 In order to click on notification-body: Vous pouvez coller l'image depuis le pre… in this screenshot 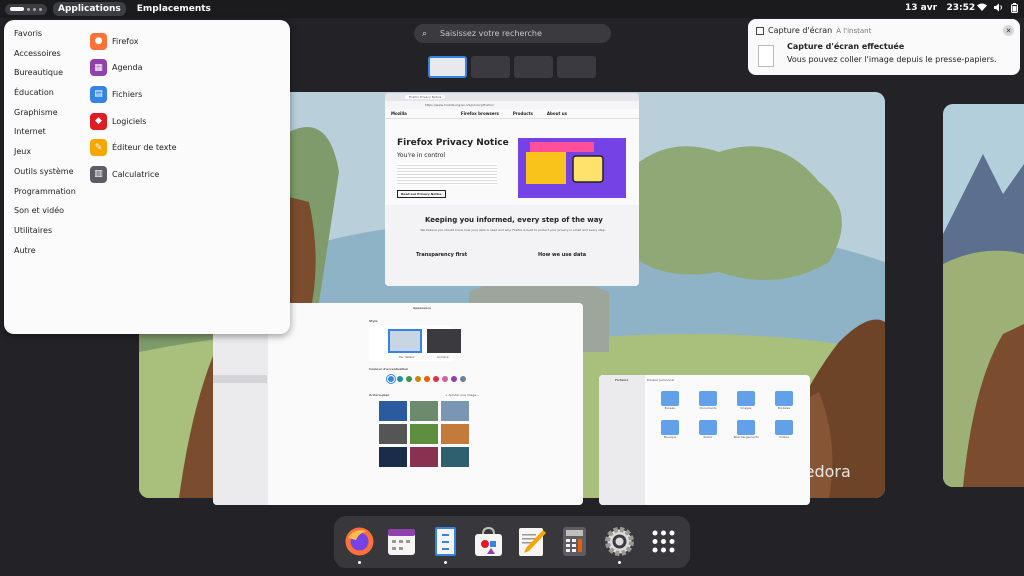, I will do `click(892, 59)`.